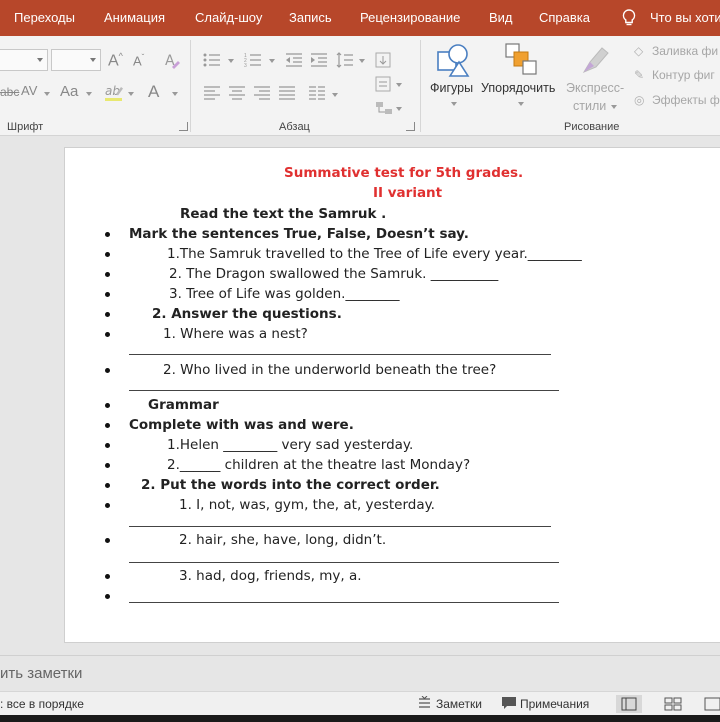 This screenshot has height=722, width=720. What do you see at coordinates (44, 17) in the screenshot?
I see `tab-transitions: Переходы` at bounding box center [44, 17].